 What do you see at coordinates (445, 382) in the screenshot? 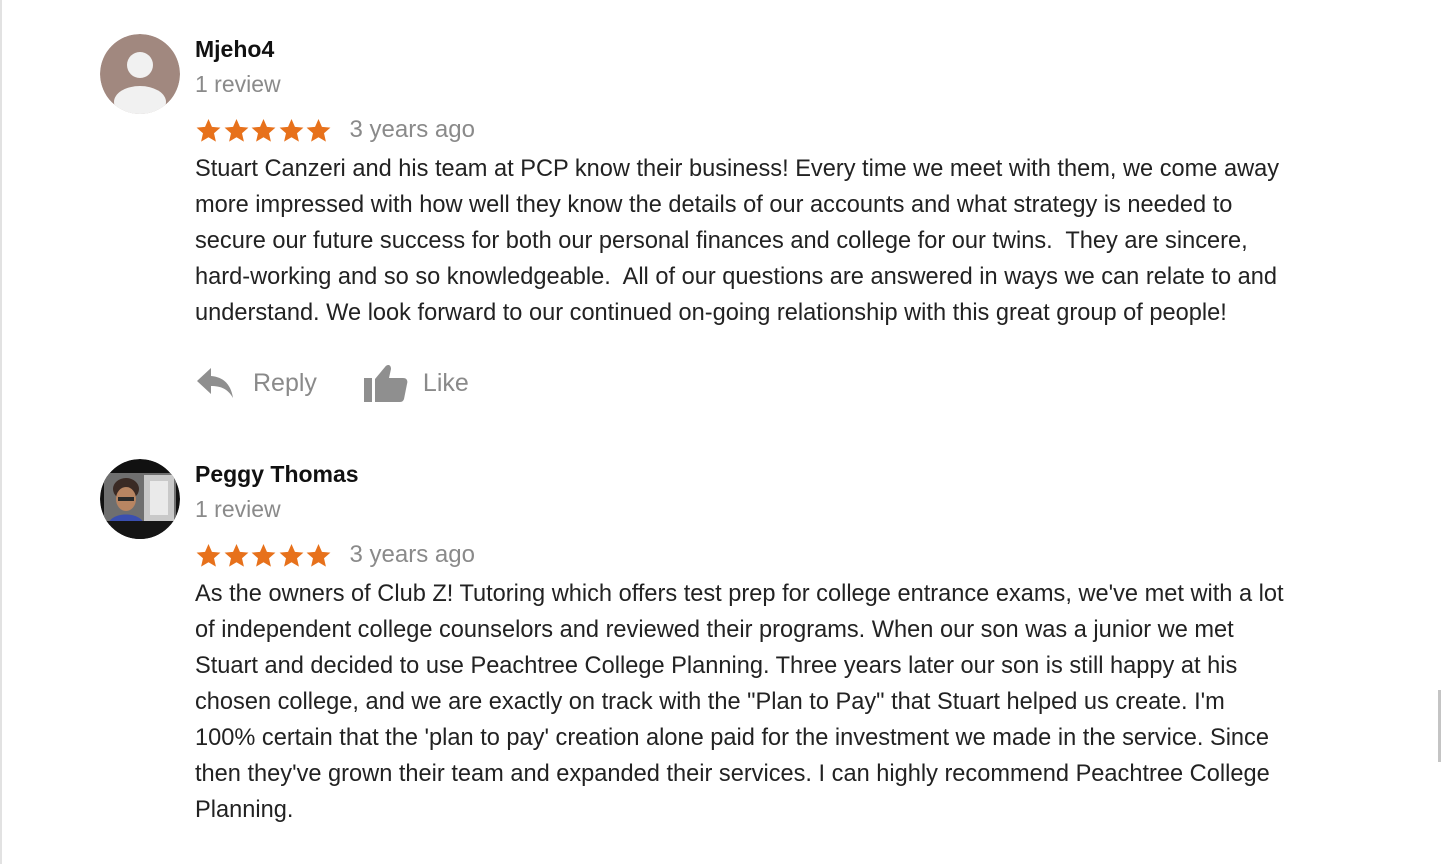
I see `like-label: Like` at bounding box center [445, 382].